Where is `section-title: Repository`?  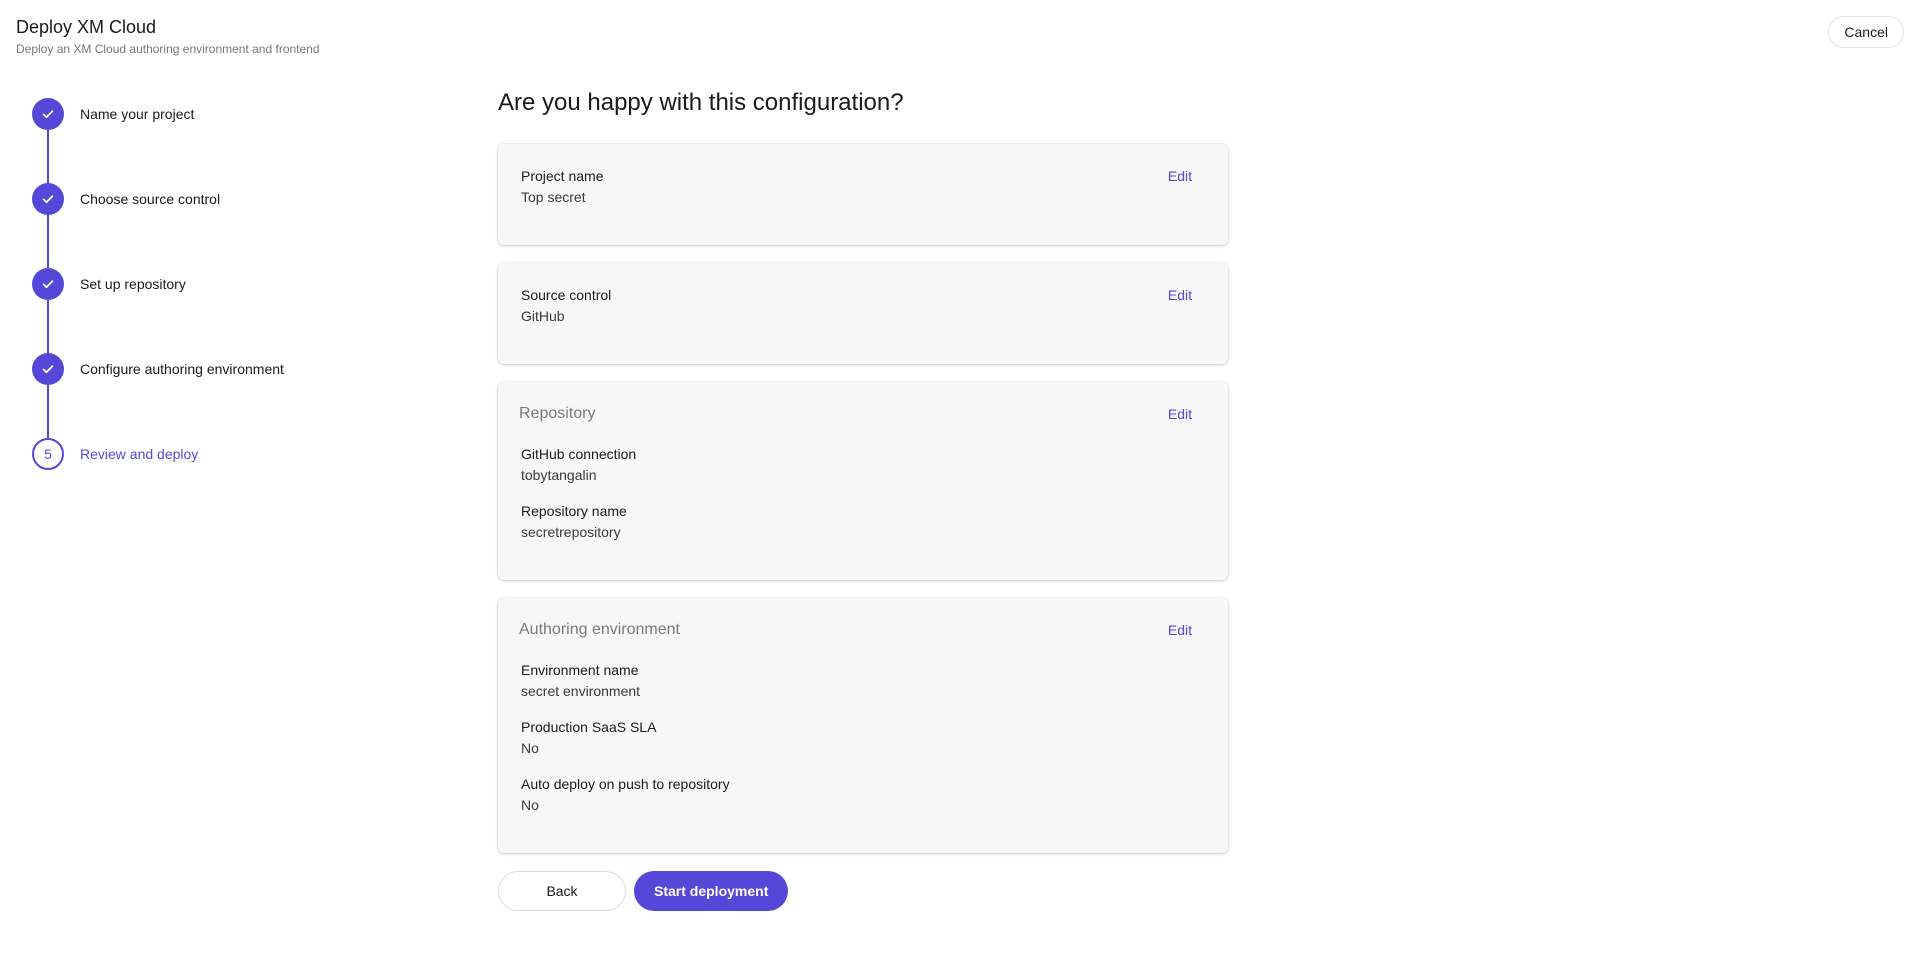
section-title: Repository is located at coordinates (557, 413).